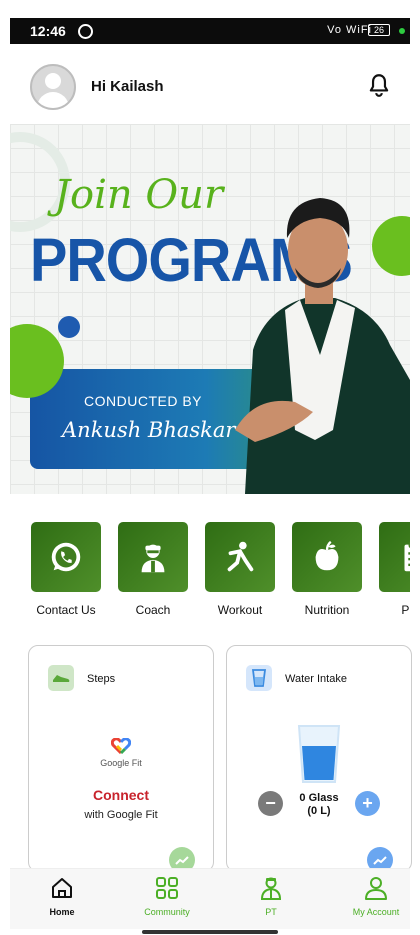  Describe the element at coordinates (85, 31) in the screenshot. I see `whatsapp-notification-icon` at that location.